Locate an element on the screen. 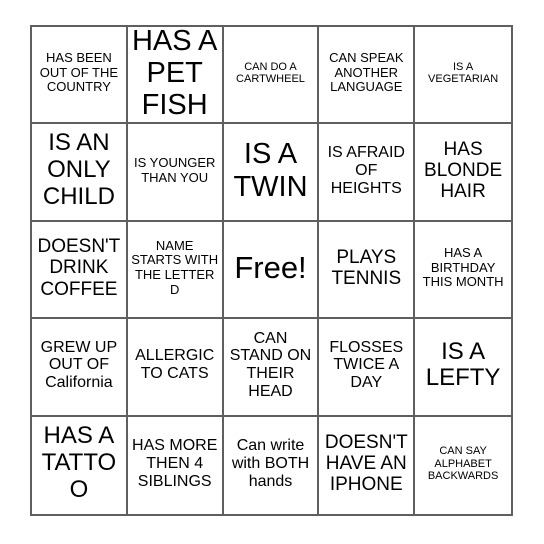 The image size is (544, 544). bingo-cell: HAS A PET FISH is located at coordinates (175, 76).